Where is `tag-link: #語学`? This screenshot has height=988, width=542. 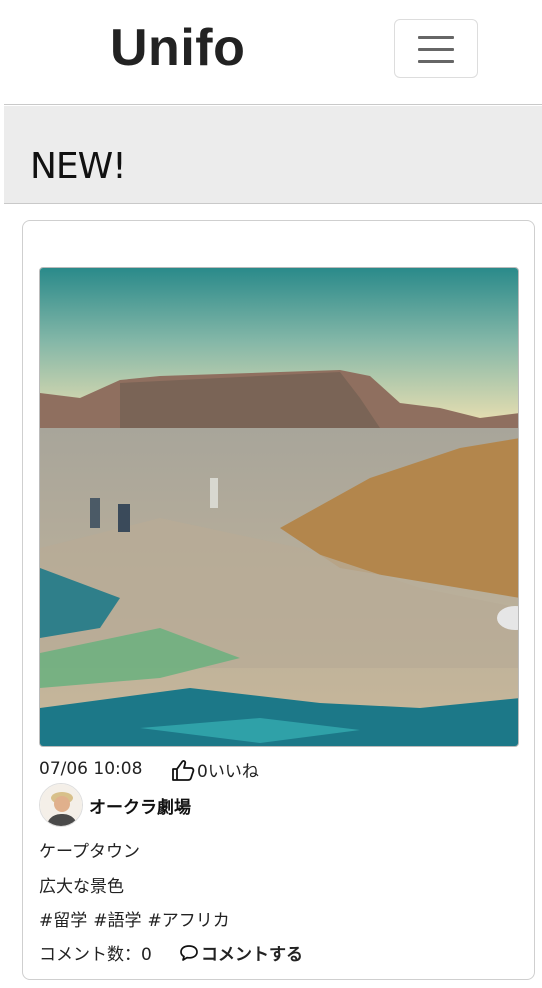
tag-link: #語学 is located at coordinates (117, 921).